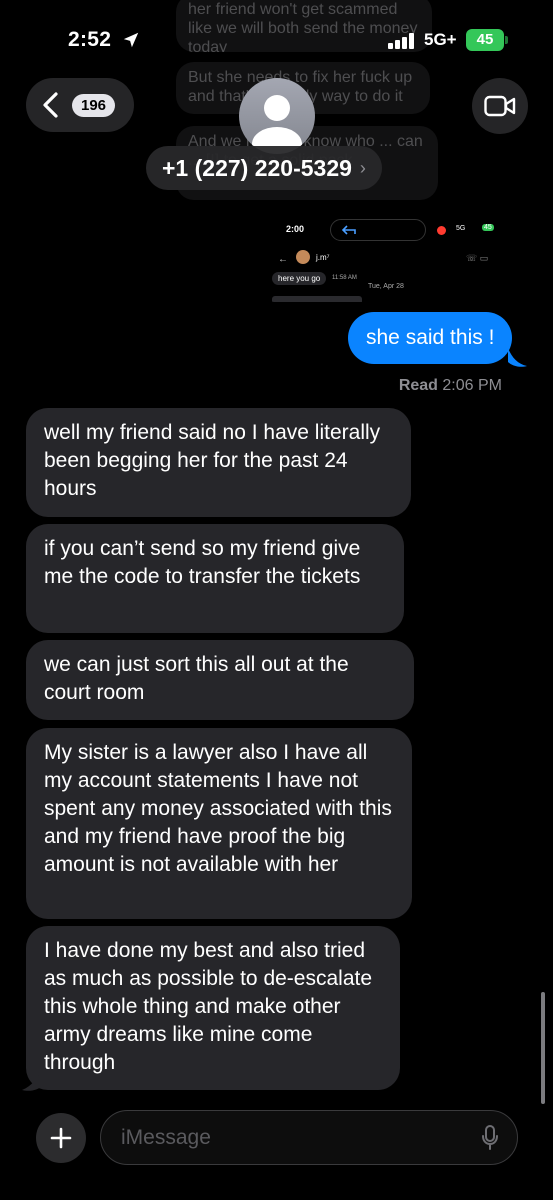 The image size is (553, 1200). I want to click on video-camera-icon, so click(500, 106).